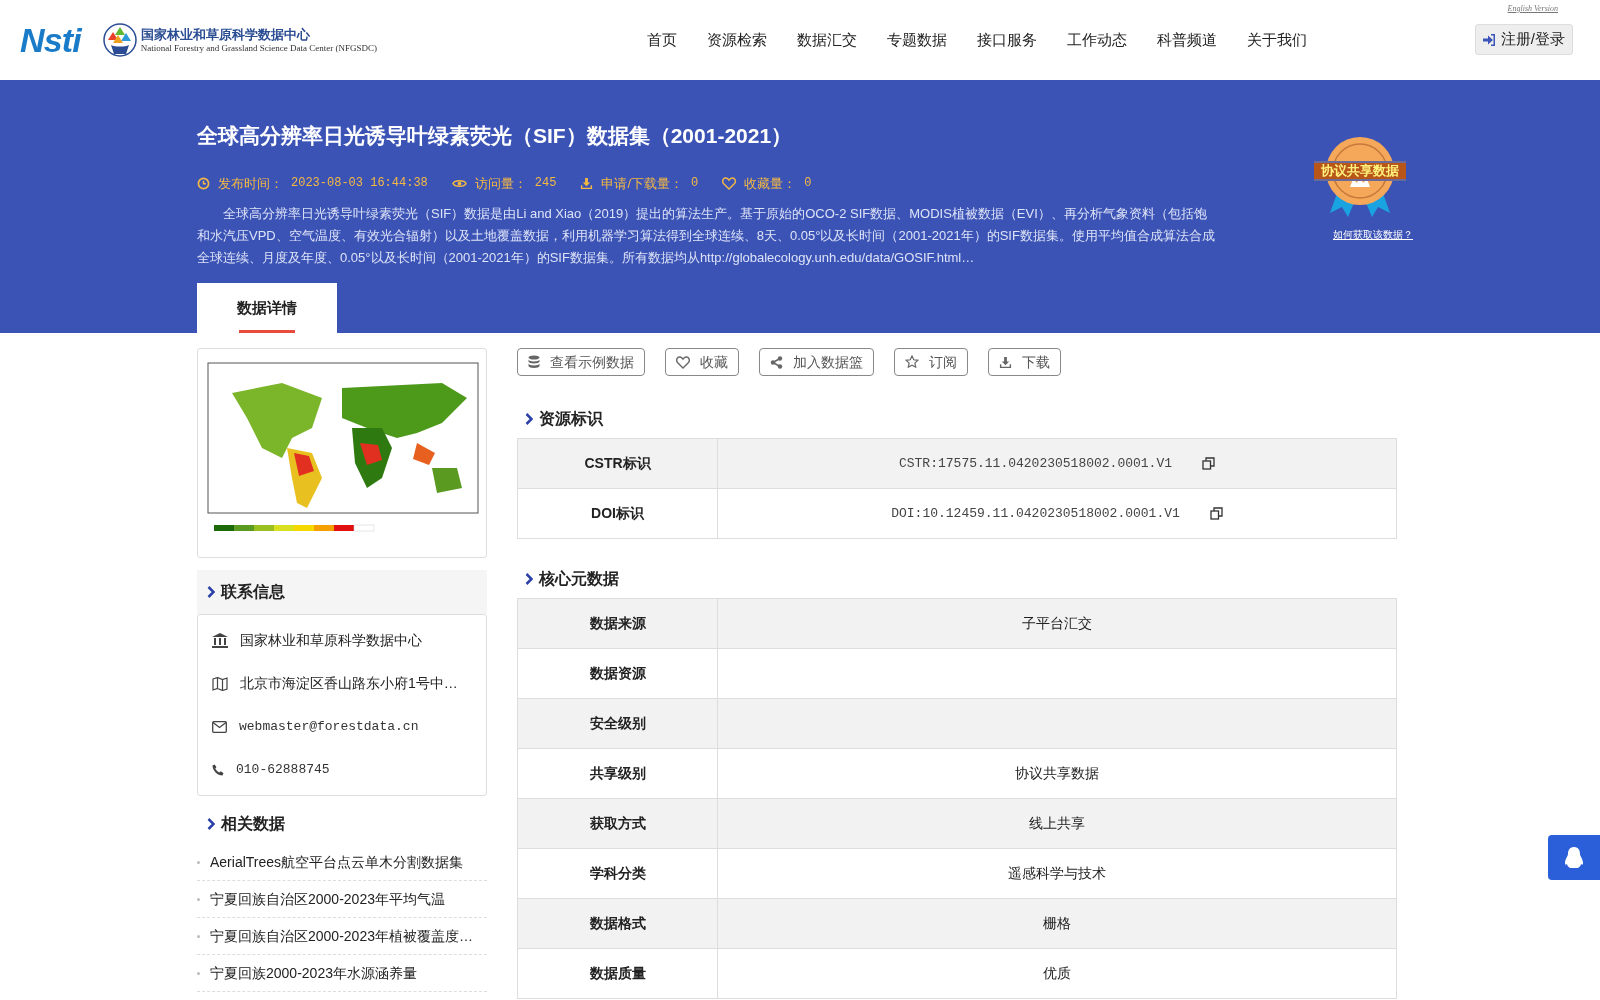 The height and width of the screenshot is (1000, 1600). Describe the element at coordinates (1035, 513) in the screenshot. I see `field-value: DOI:10.12459.11.0420230518002.0001.V1` at that location.